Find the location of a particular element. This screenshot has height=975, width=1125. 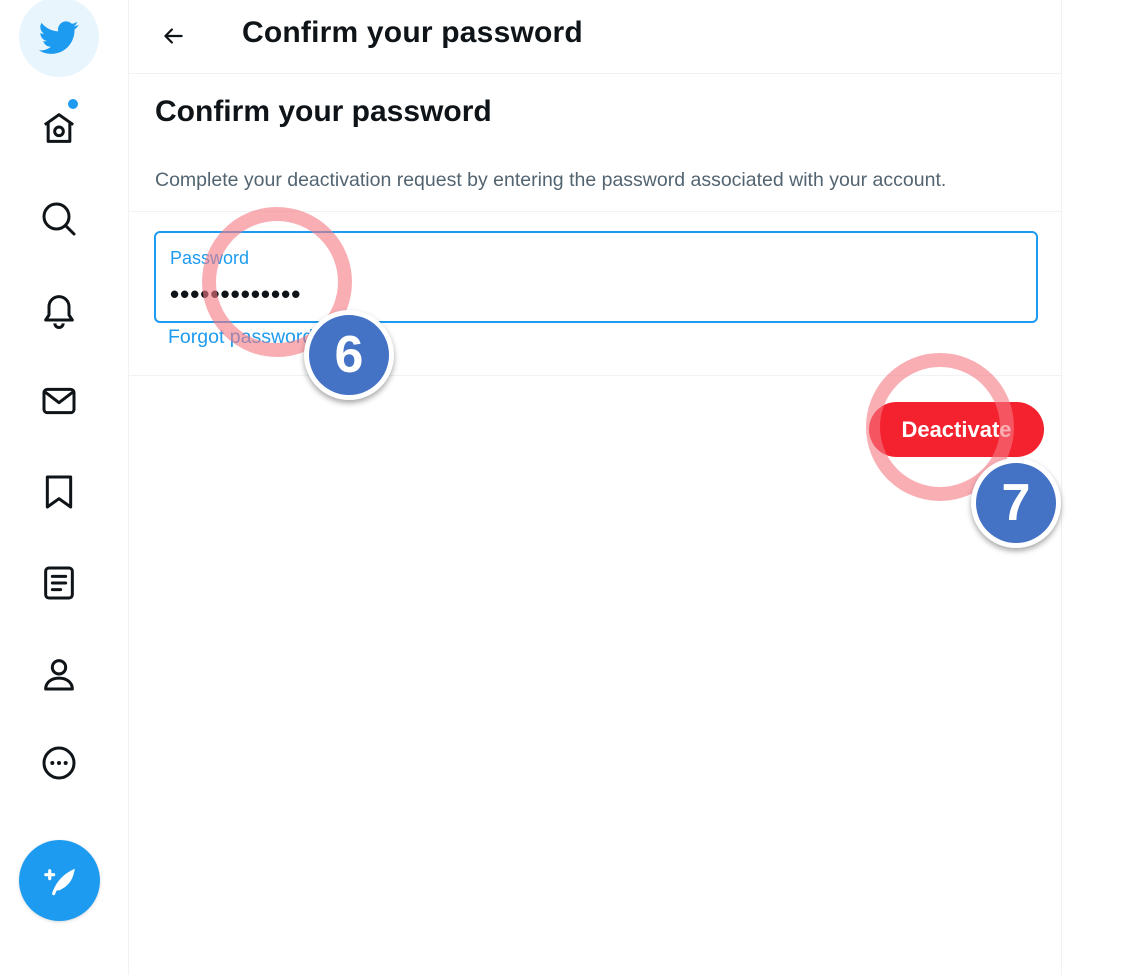

bell-icon is located at coordinates (59, 312).